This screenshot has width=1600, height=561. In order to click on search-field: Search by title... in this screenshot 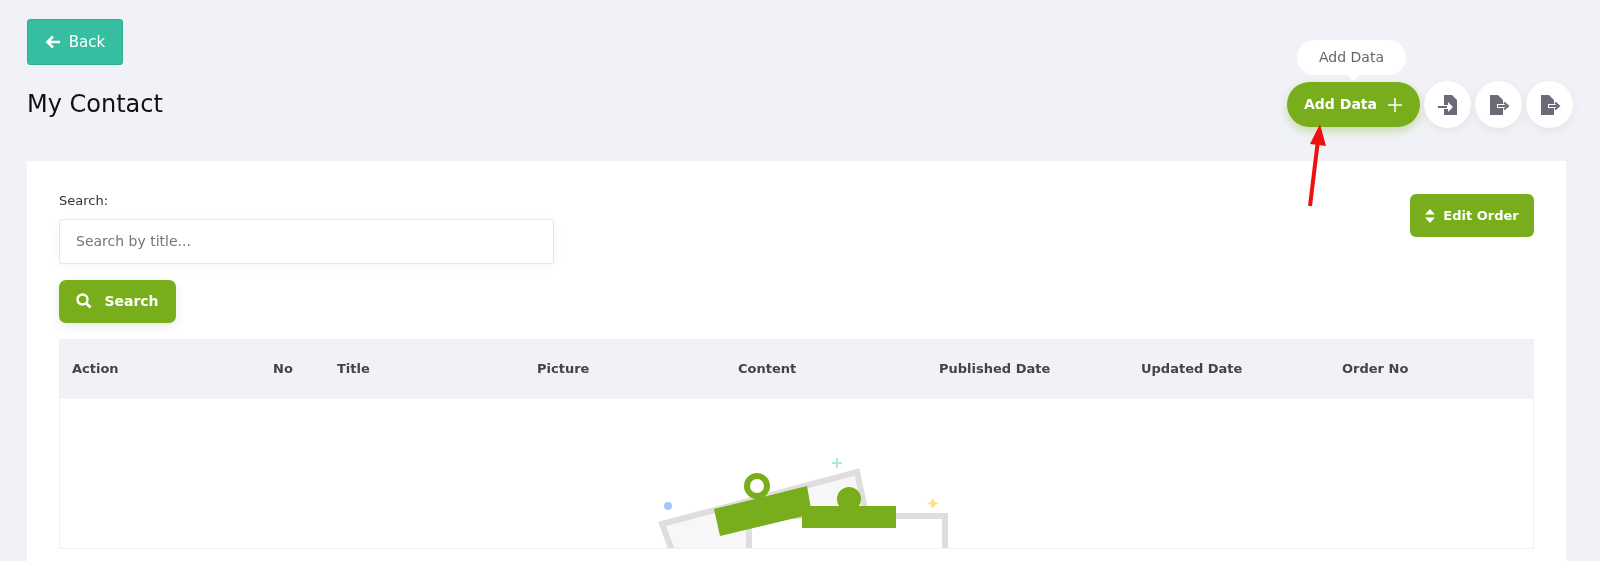, I will do `click(306, 241)`.